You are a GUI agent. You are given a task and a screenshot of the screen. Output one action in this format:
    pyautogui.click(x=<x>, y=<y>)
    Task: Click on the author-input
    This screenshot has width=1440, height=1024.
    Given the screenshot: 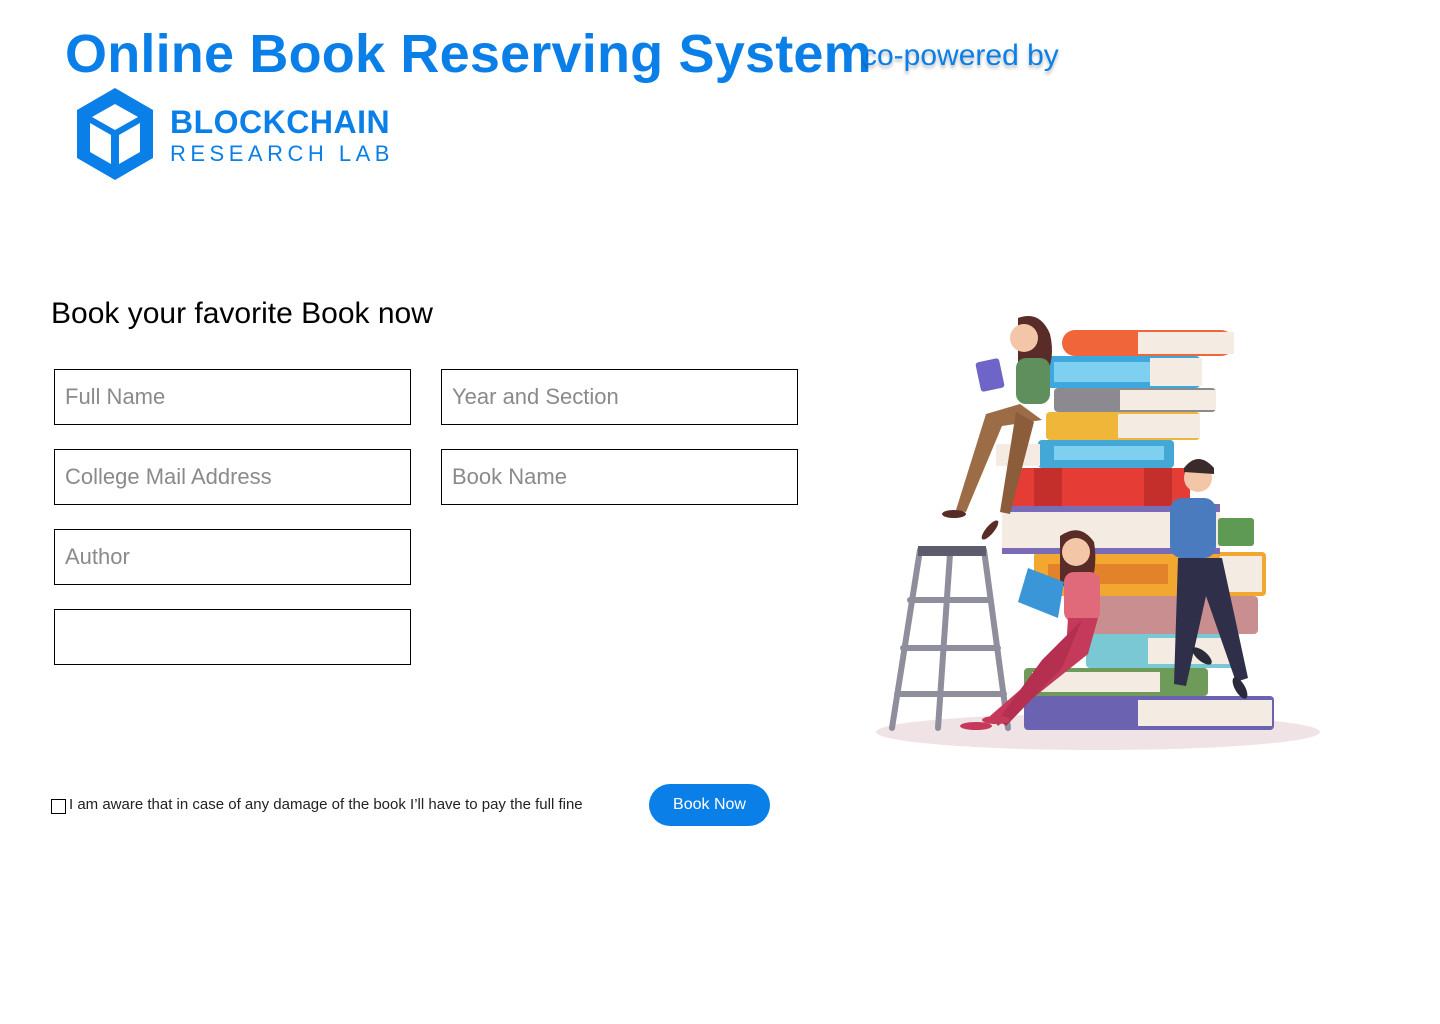 What is the action you would take?
    pyautogui.click(x=232, y=557)
    